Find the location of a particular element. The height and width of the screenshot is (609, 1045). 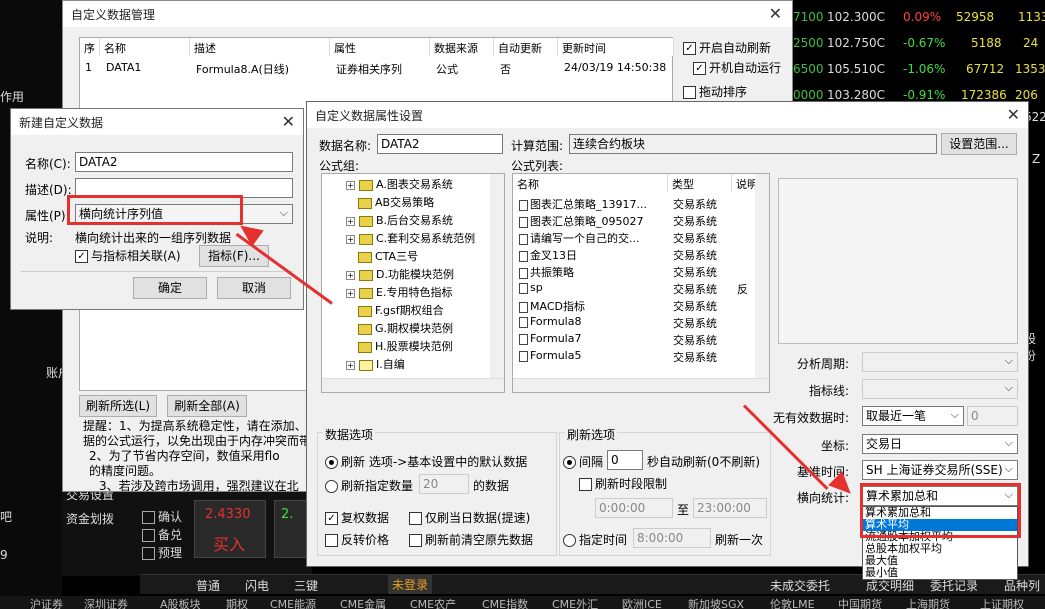

period-select is located at coordinates (940, 362).